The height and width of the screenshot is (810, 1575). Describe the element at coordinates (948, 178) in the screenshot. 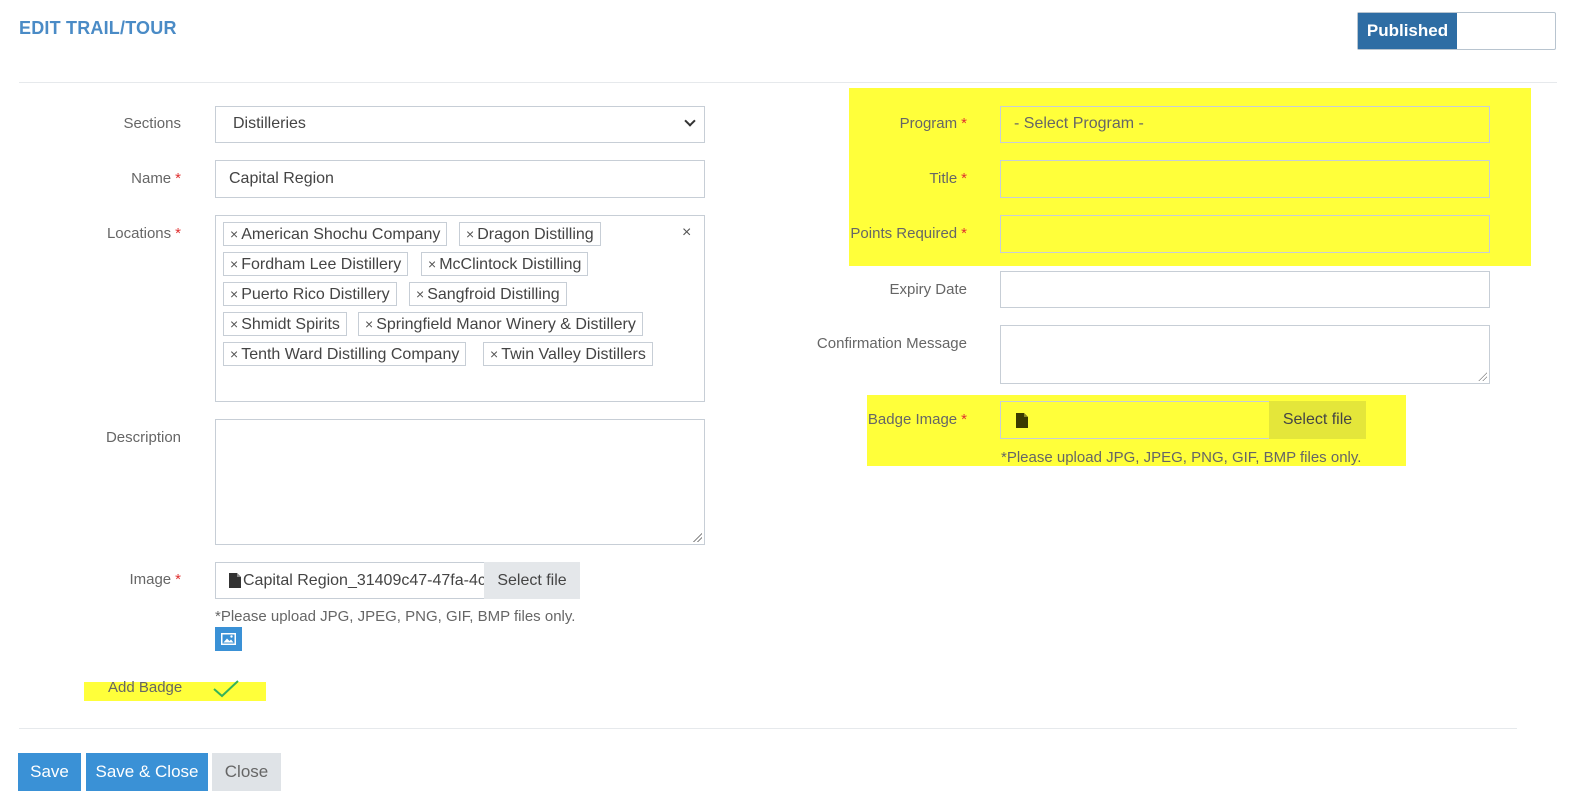

I see `title-label: Title *` at that location.